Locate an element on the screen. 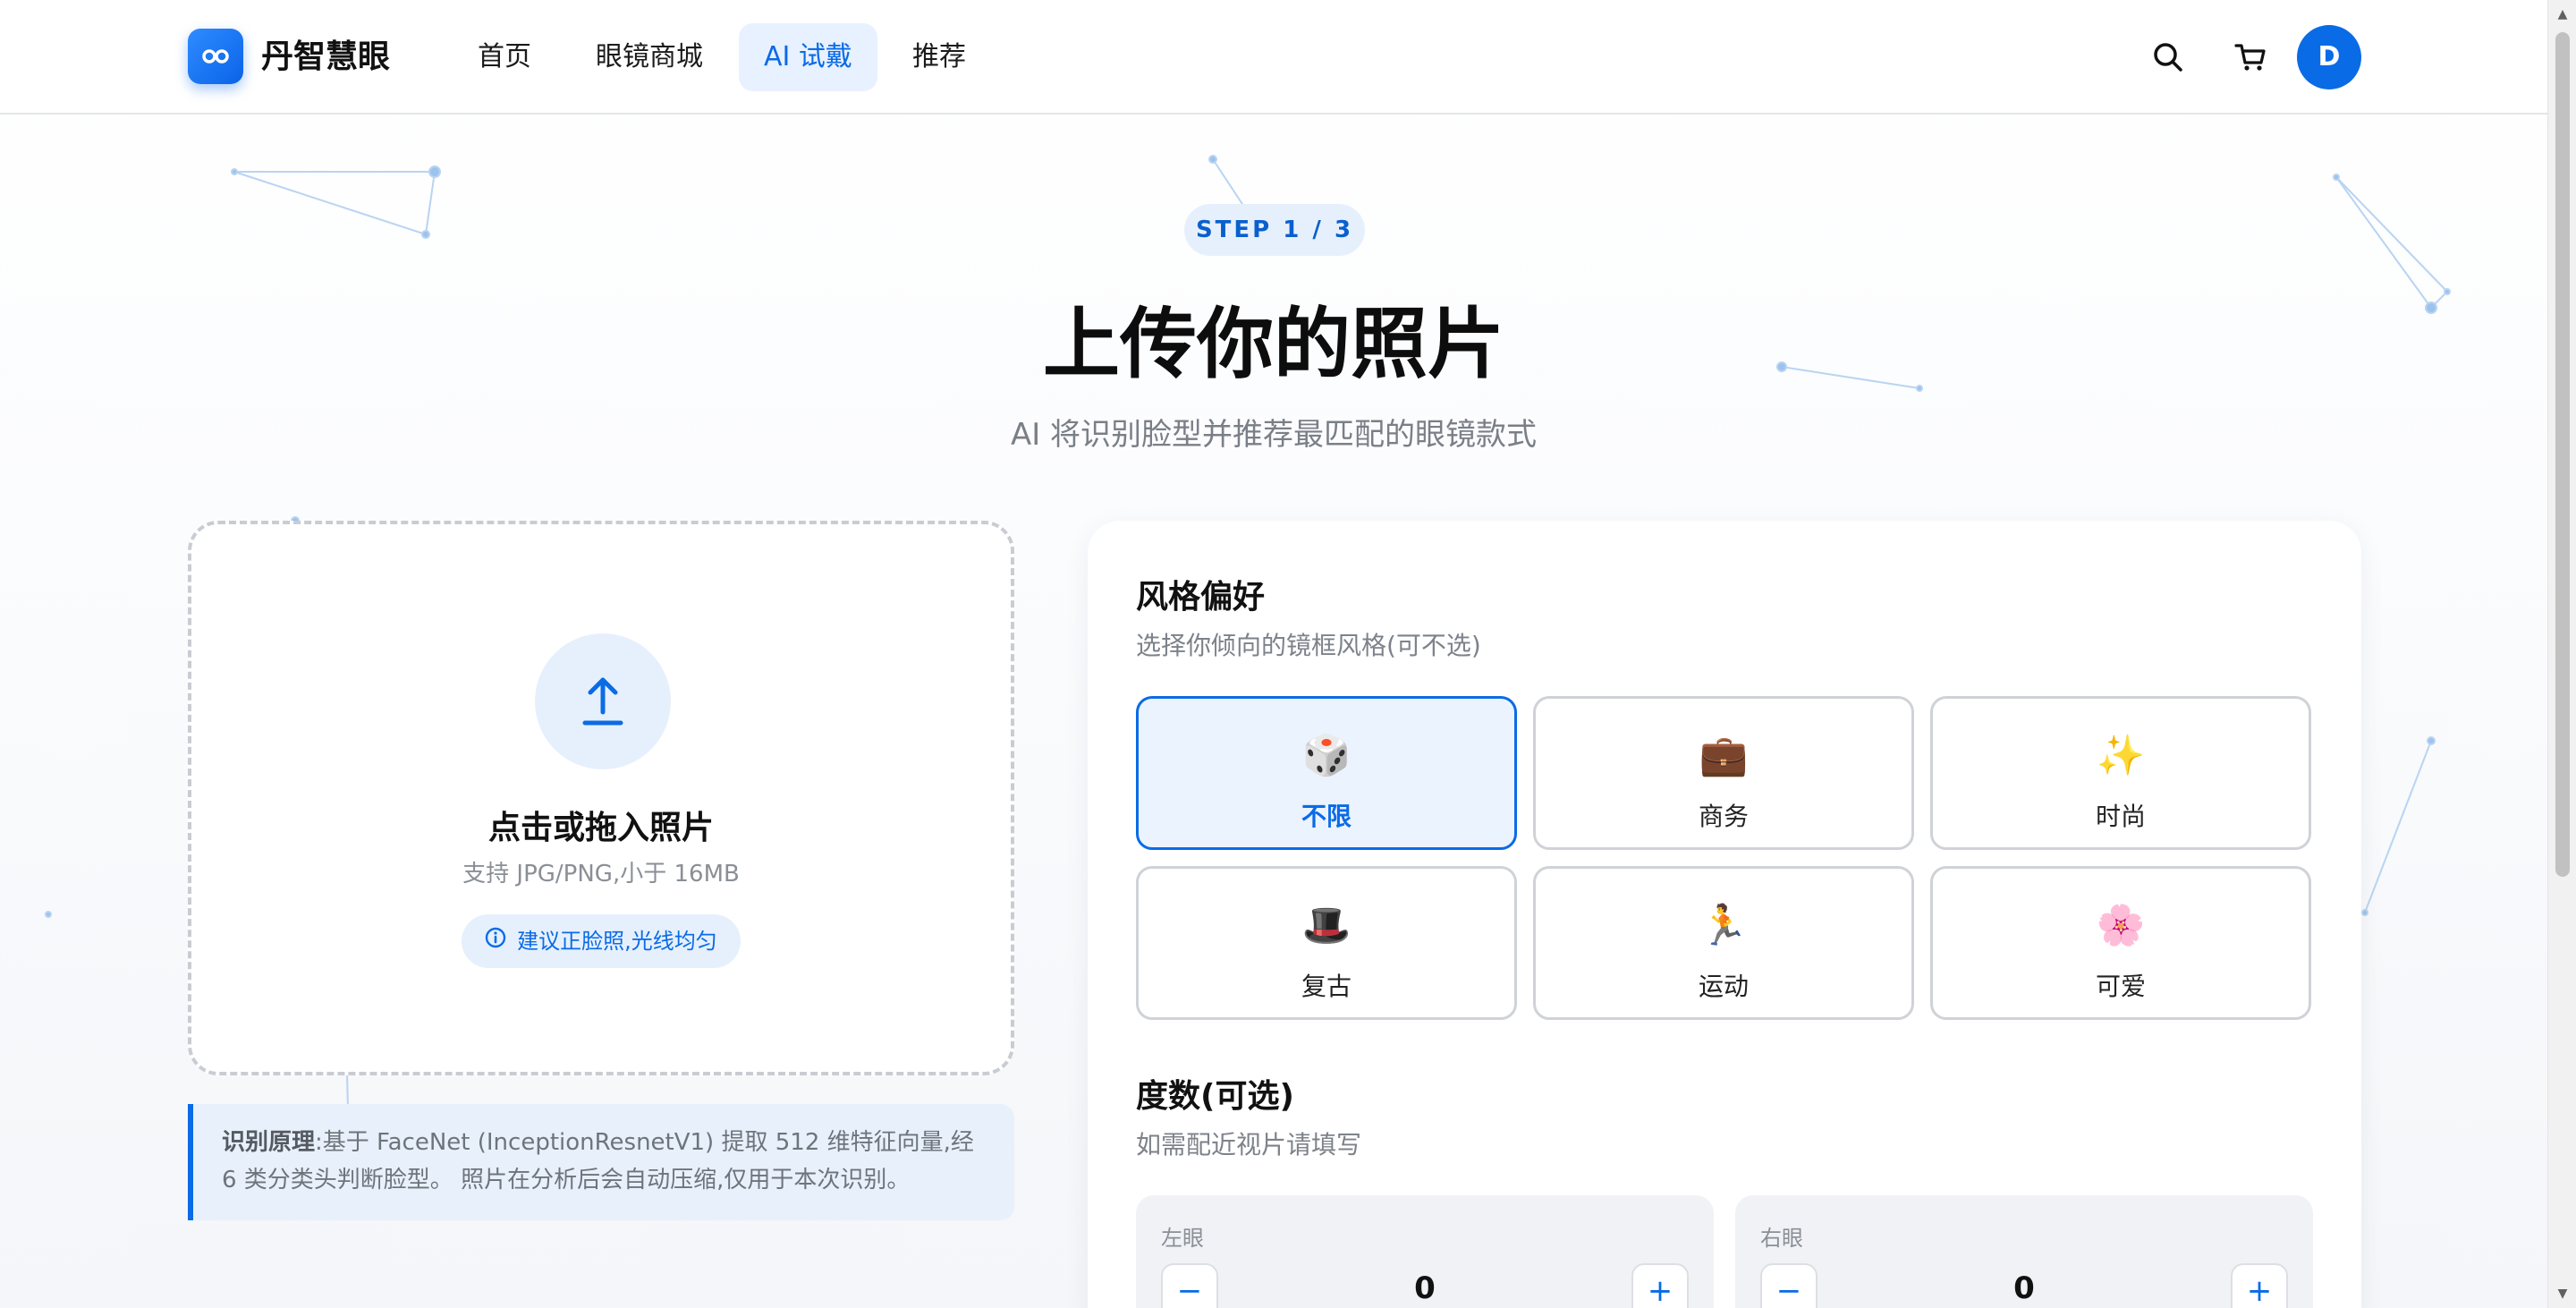  nav-ai-tryon: AI 试戴 is located at coordinates (808, 57).